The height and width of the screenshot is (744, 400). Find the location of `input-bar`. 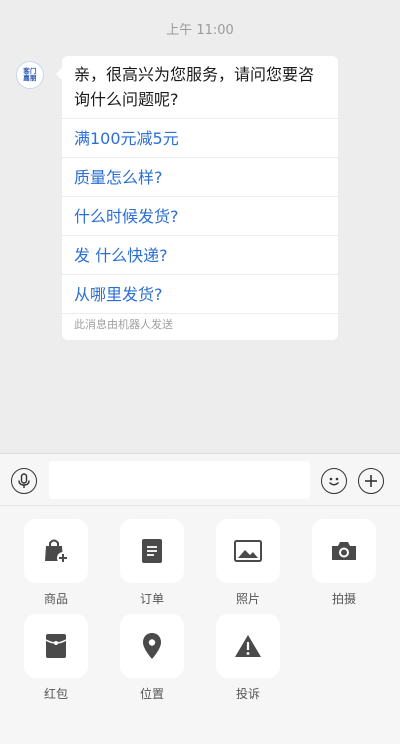

input-bar is located at coordinates (200, 479).